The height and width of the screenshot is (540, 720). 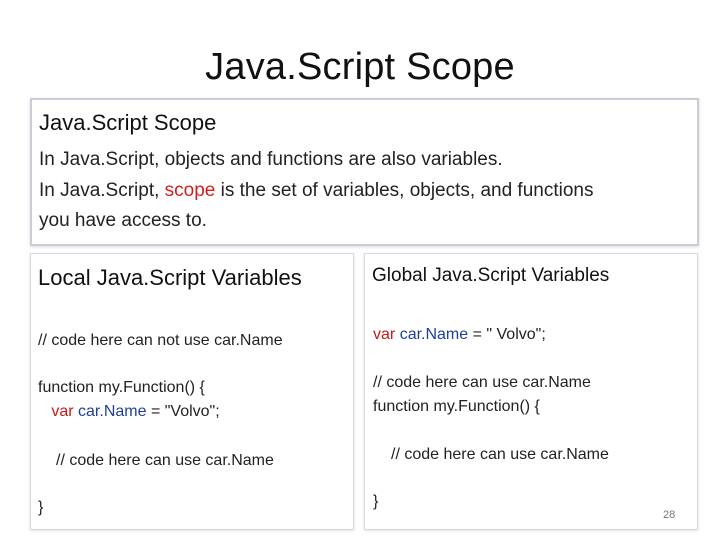 What do you see at coordinates (123, 220) in the screenshot?
I see `intro-line-3: you have access to.` at bounding box center [123, 220].